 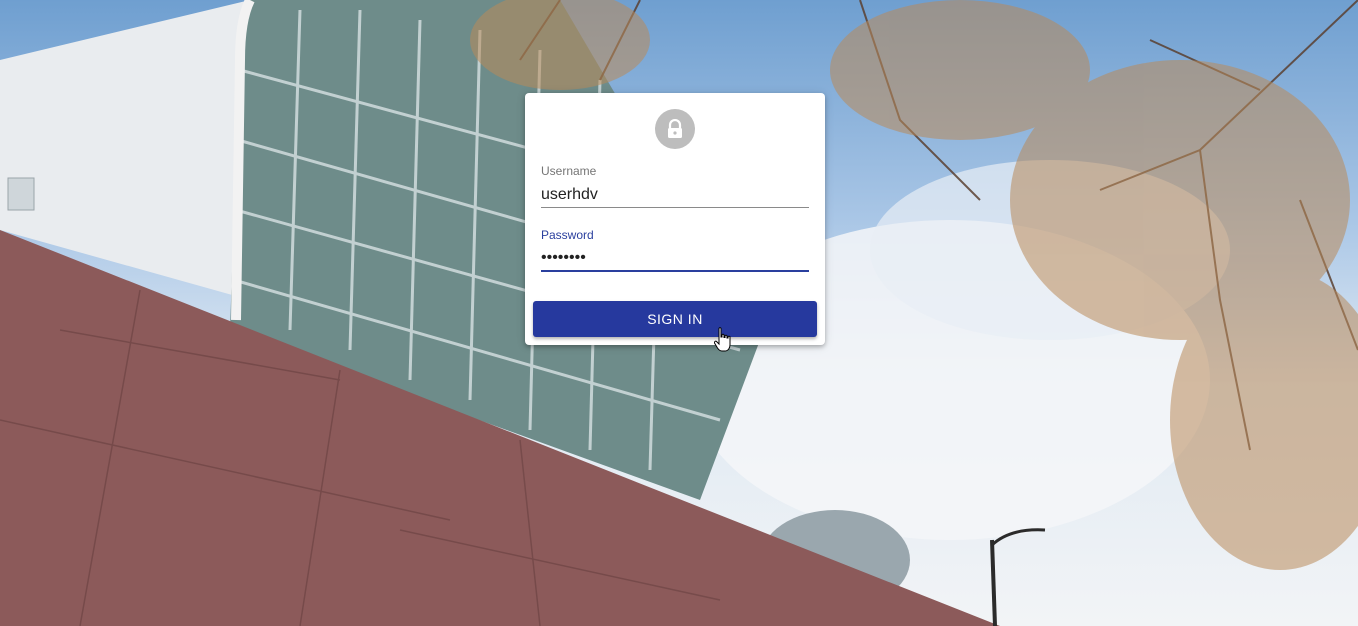 I want to click on lock-icon, so click(x=675, y=128).